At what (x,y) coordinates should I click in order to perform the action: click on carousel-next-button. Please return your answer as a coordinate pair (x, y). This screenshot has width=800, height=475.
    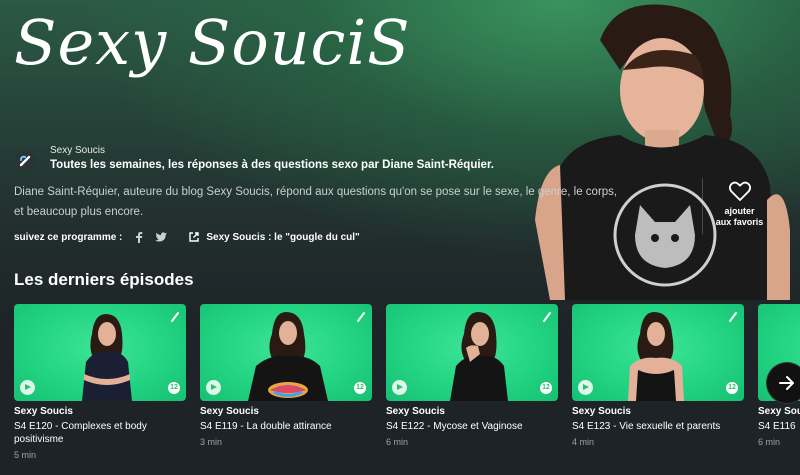
    Looking at the image, I should click on (783, 383).